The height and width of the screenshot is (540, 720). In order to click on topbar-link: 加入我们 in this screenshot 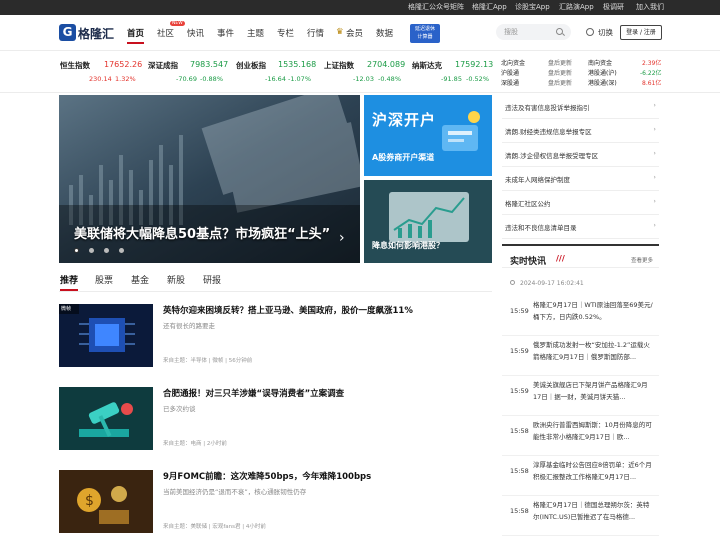, I will do `click(650, 7)`.